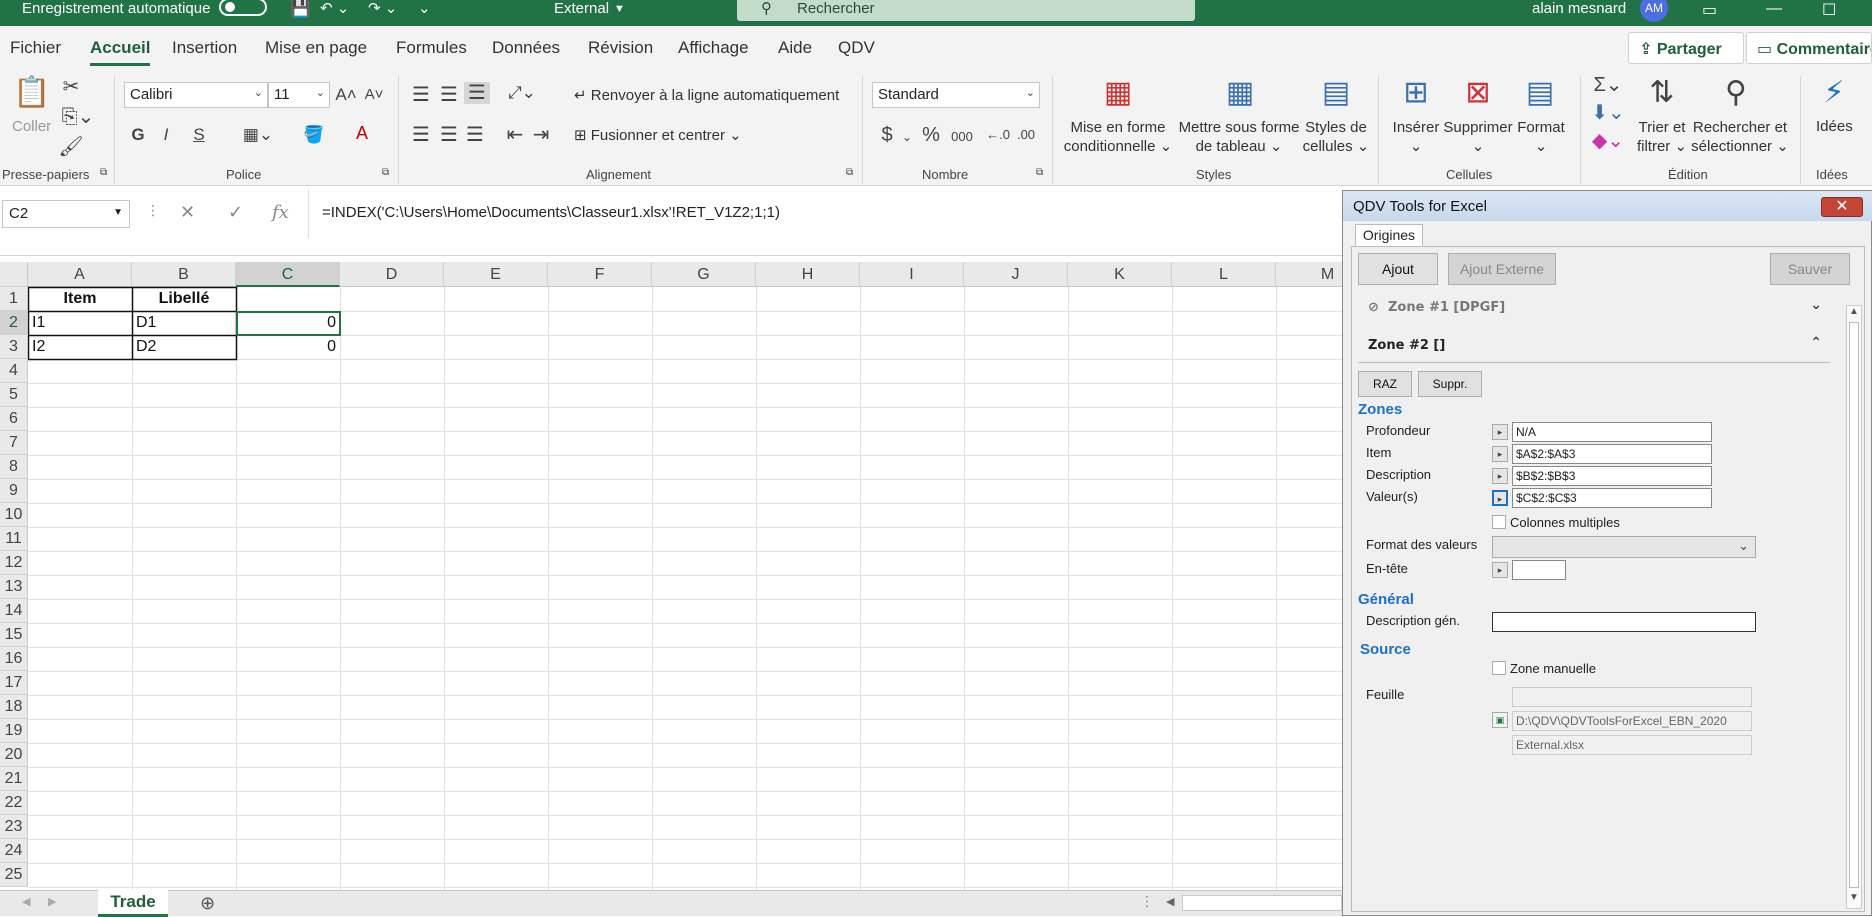 The width and height of the screenshot is (1872, 917). I want to click on name-box: C2 ▼, so click(66, 214).